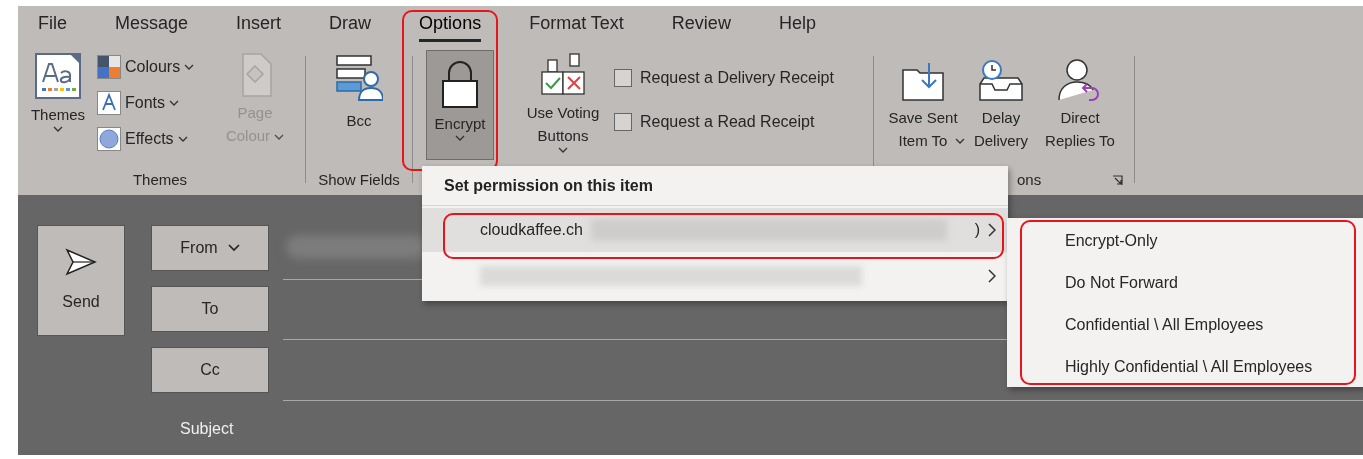  What do you see at coordinates (460, 84) in the screenshot?
I see `padlock-icon` at bounding box center [460, 84].